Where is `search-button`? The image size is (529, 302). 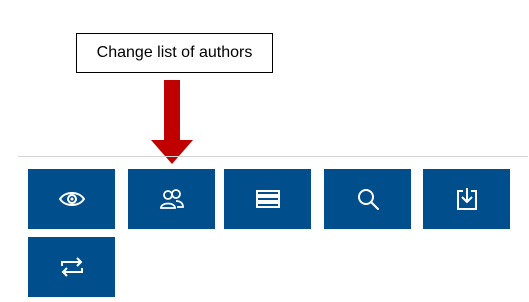
search-button is located at coordinates (367, 199).